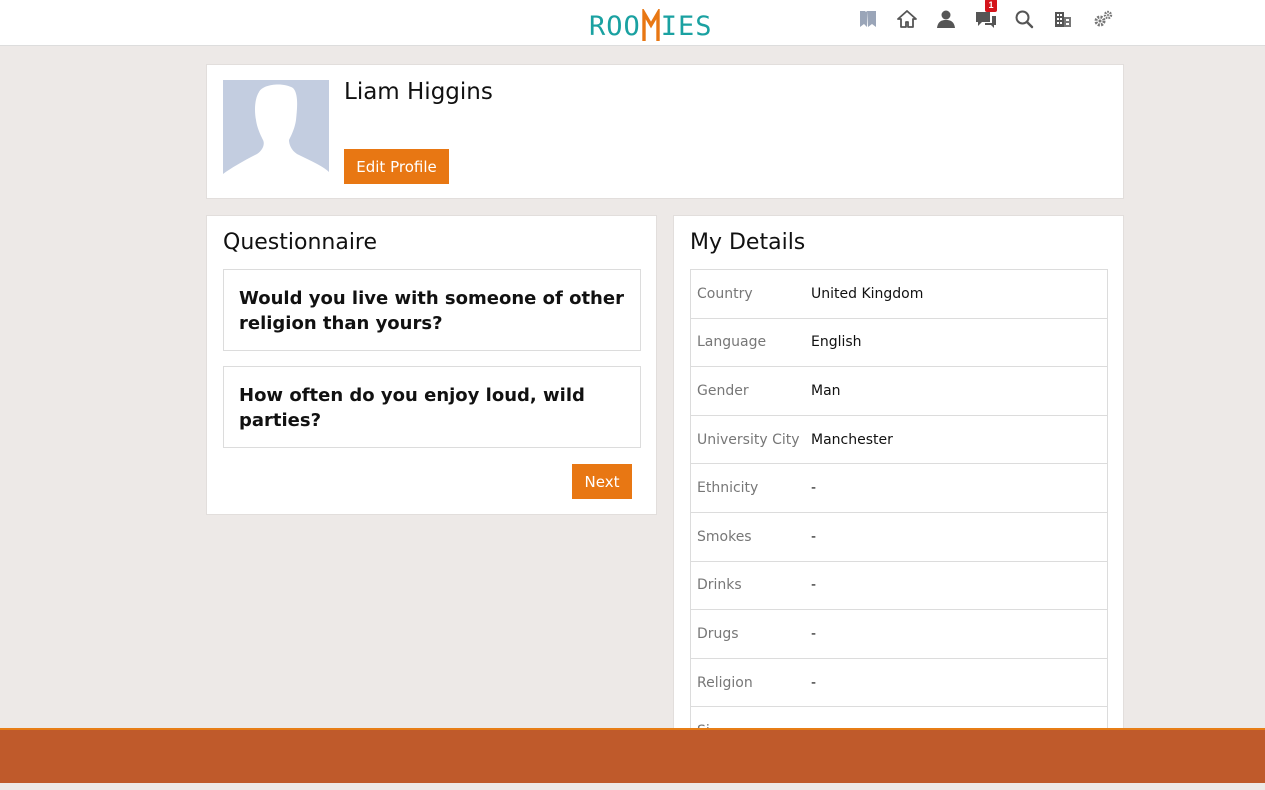 Image resolution: width=1265 pixels, height=790 pixels. I want to click on footer-bar, so click(632, 755).